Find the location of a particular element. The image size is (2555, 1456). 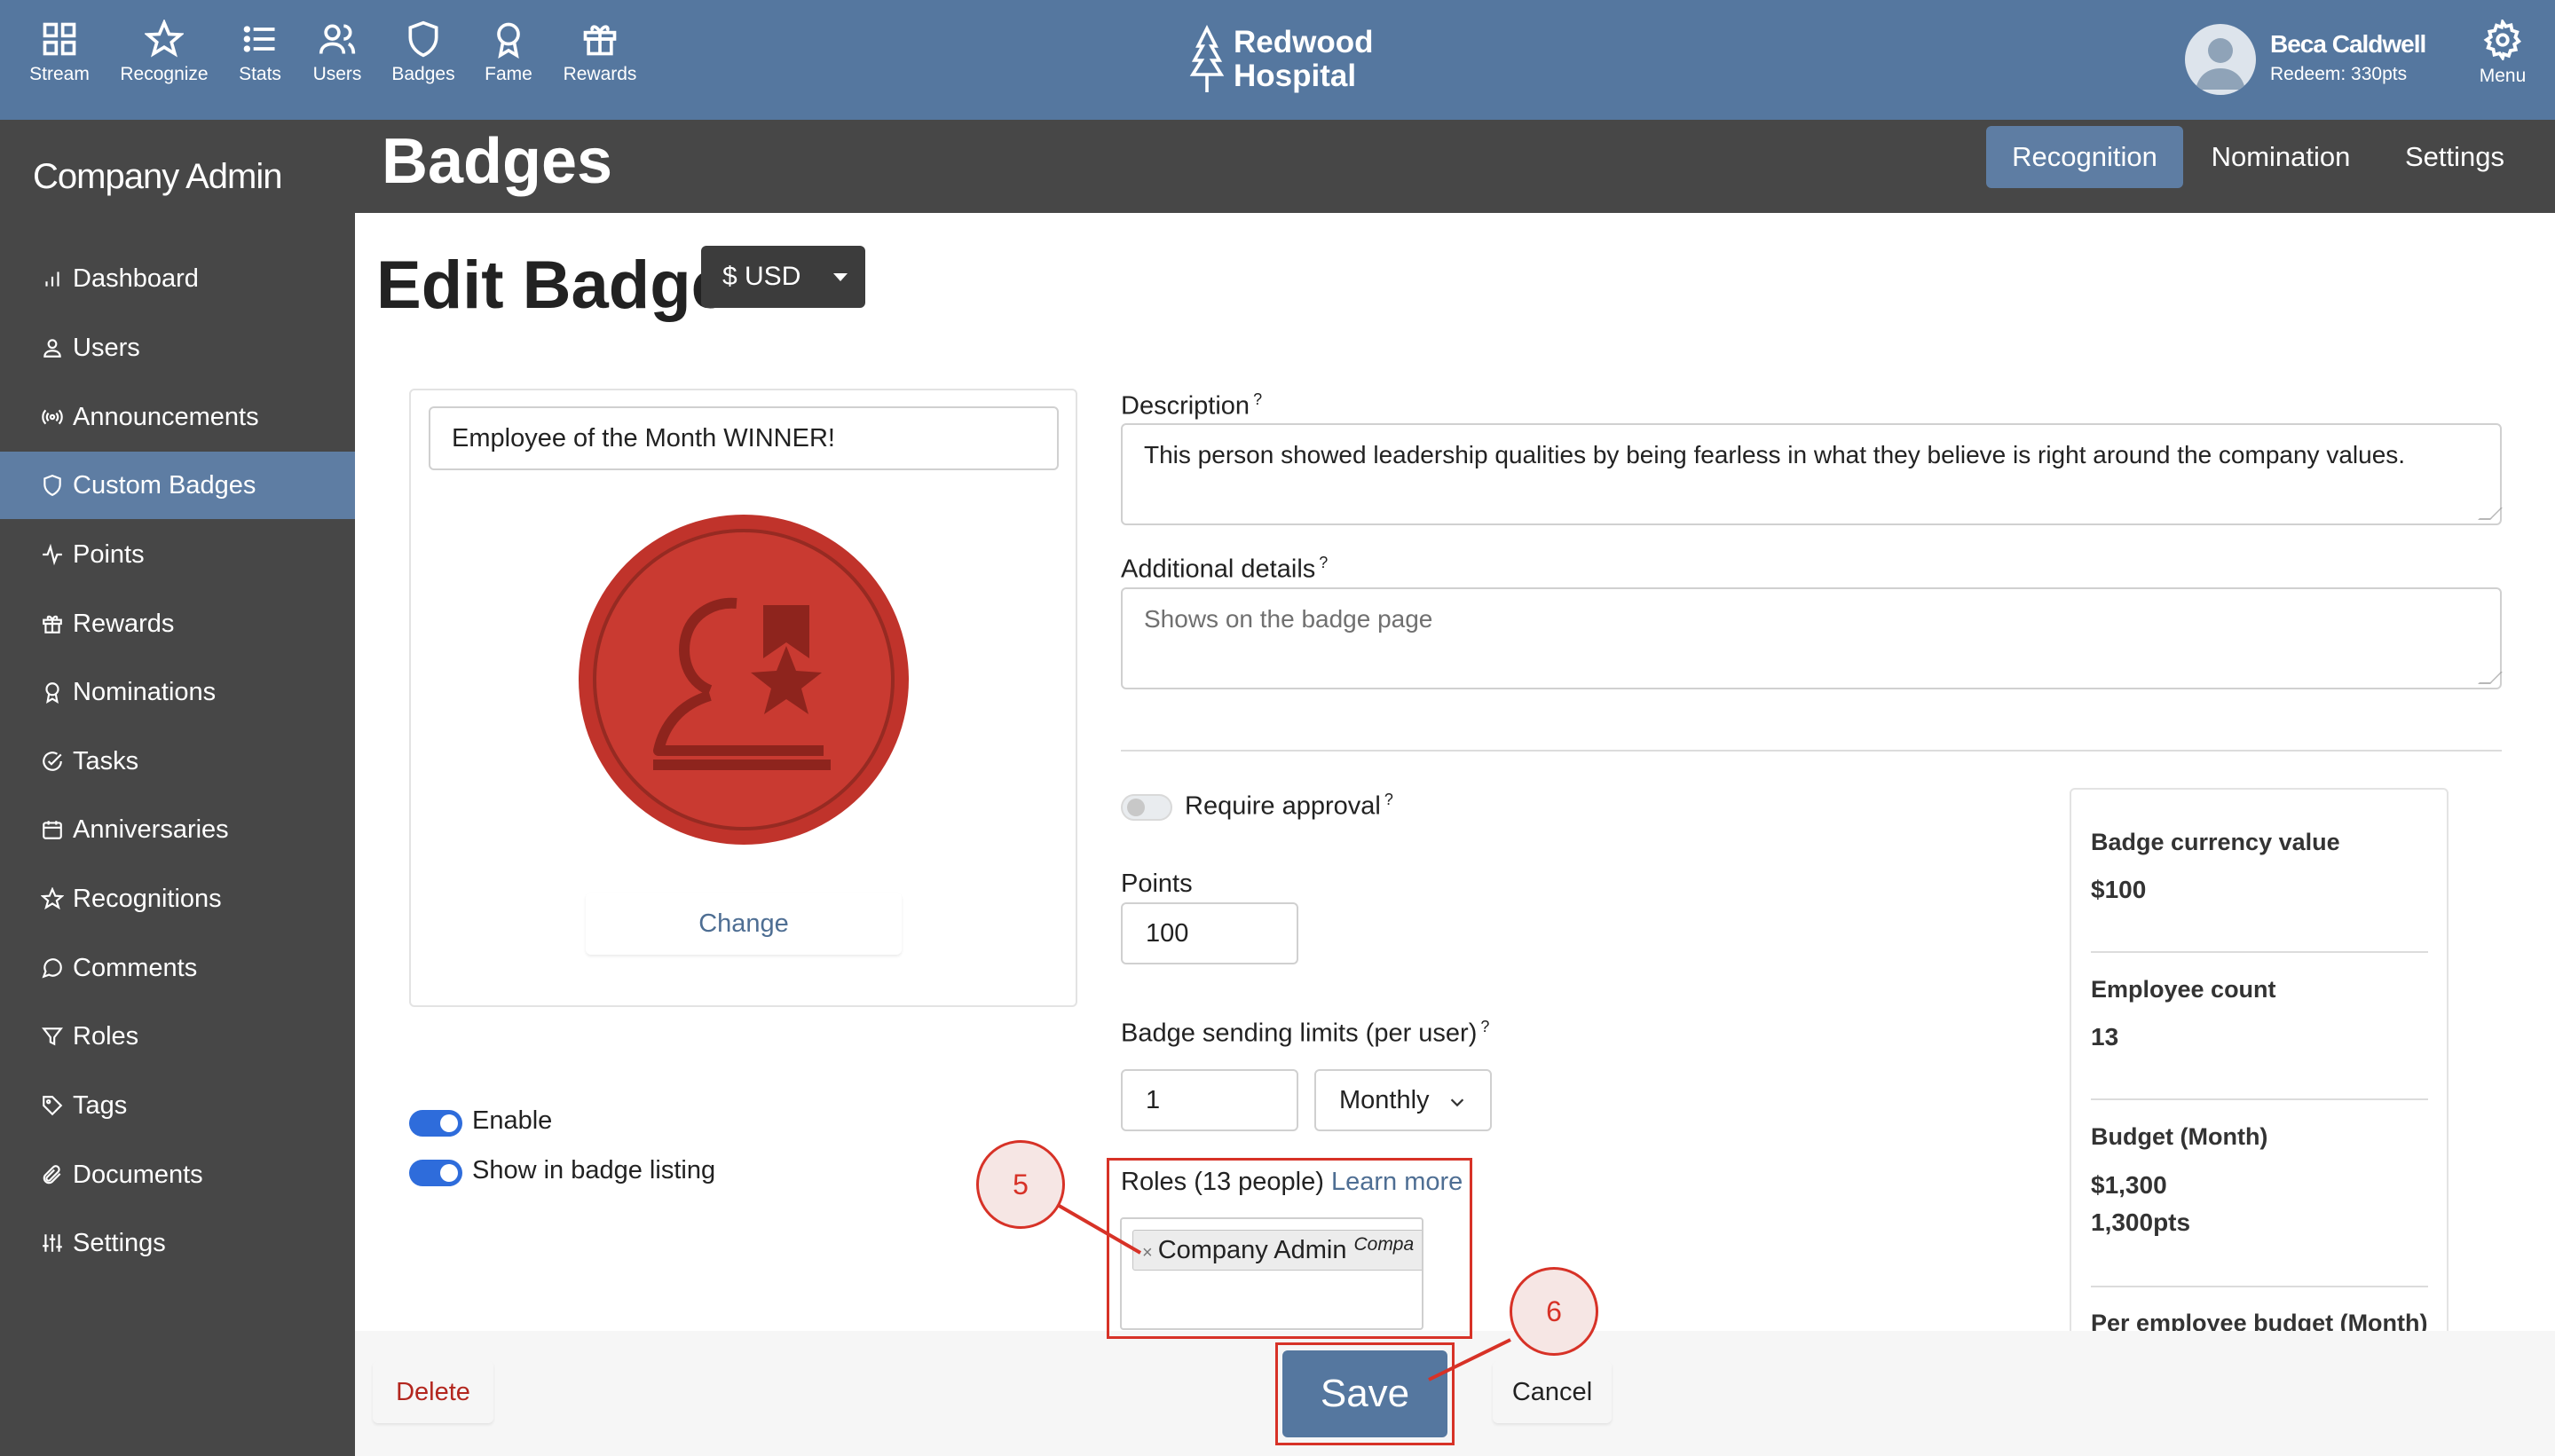

callout-6: 6 is located at coordinates (1554, 1311).